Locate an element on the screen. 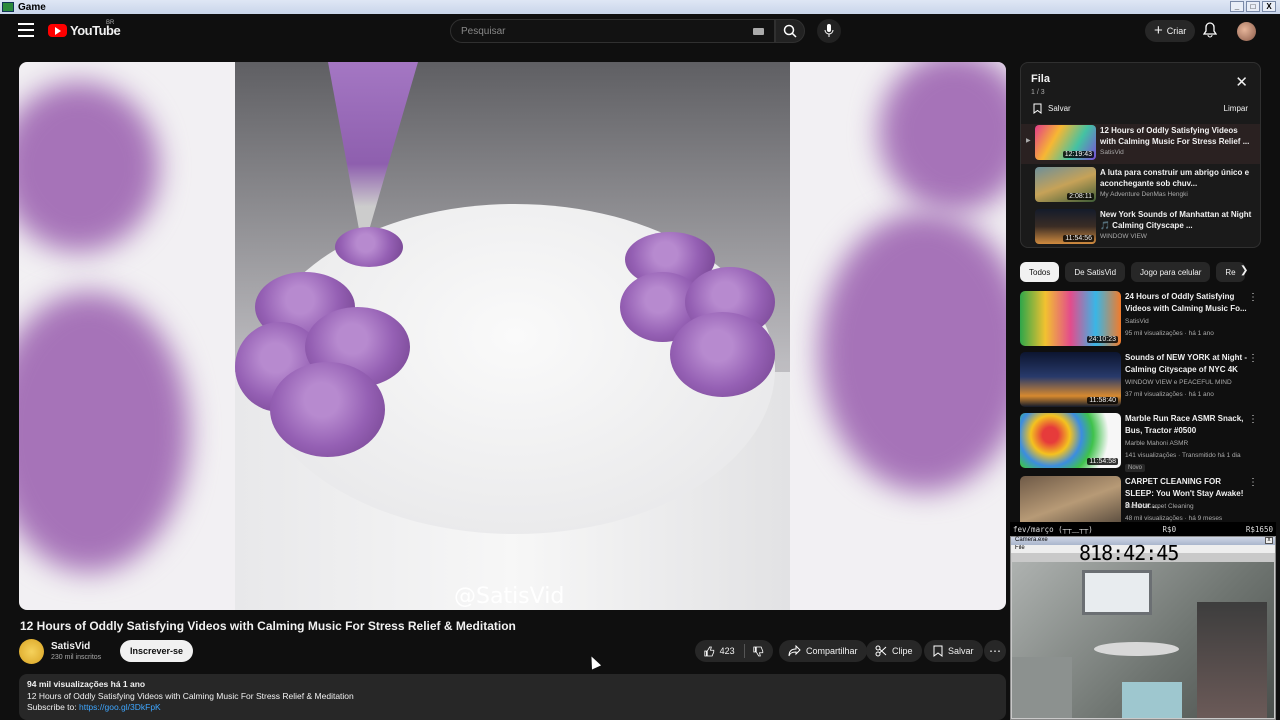 The width and height of the screenshot is (1280, 720). queue-count: 1 / 3 is located at coordinates (1038, 92).